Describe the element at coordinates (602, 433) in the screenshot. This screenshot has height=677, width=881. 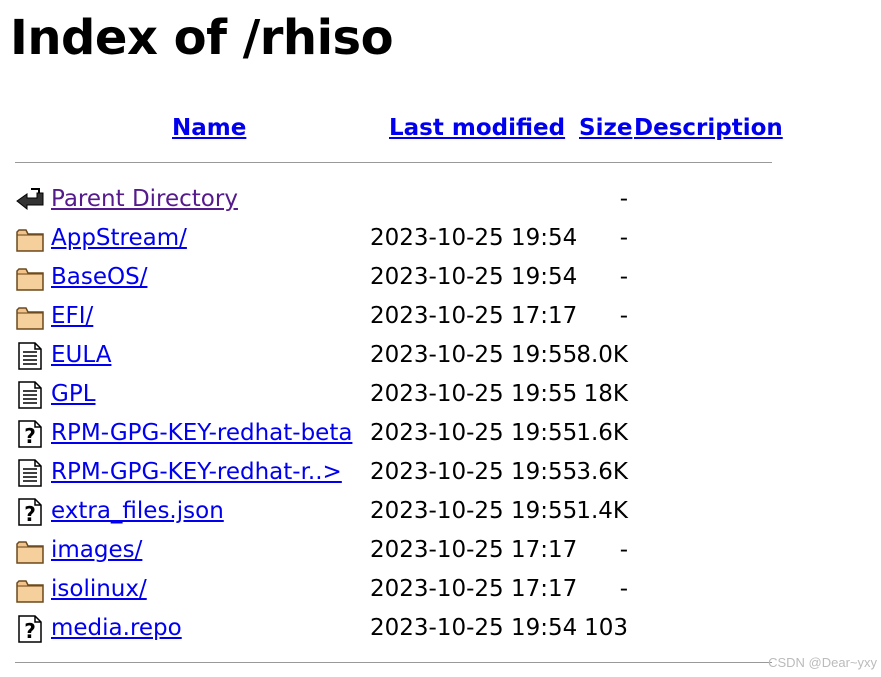
I see `size-cell: 1.6K` at that location.